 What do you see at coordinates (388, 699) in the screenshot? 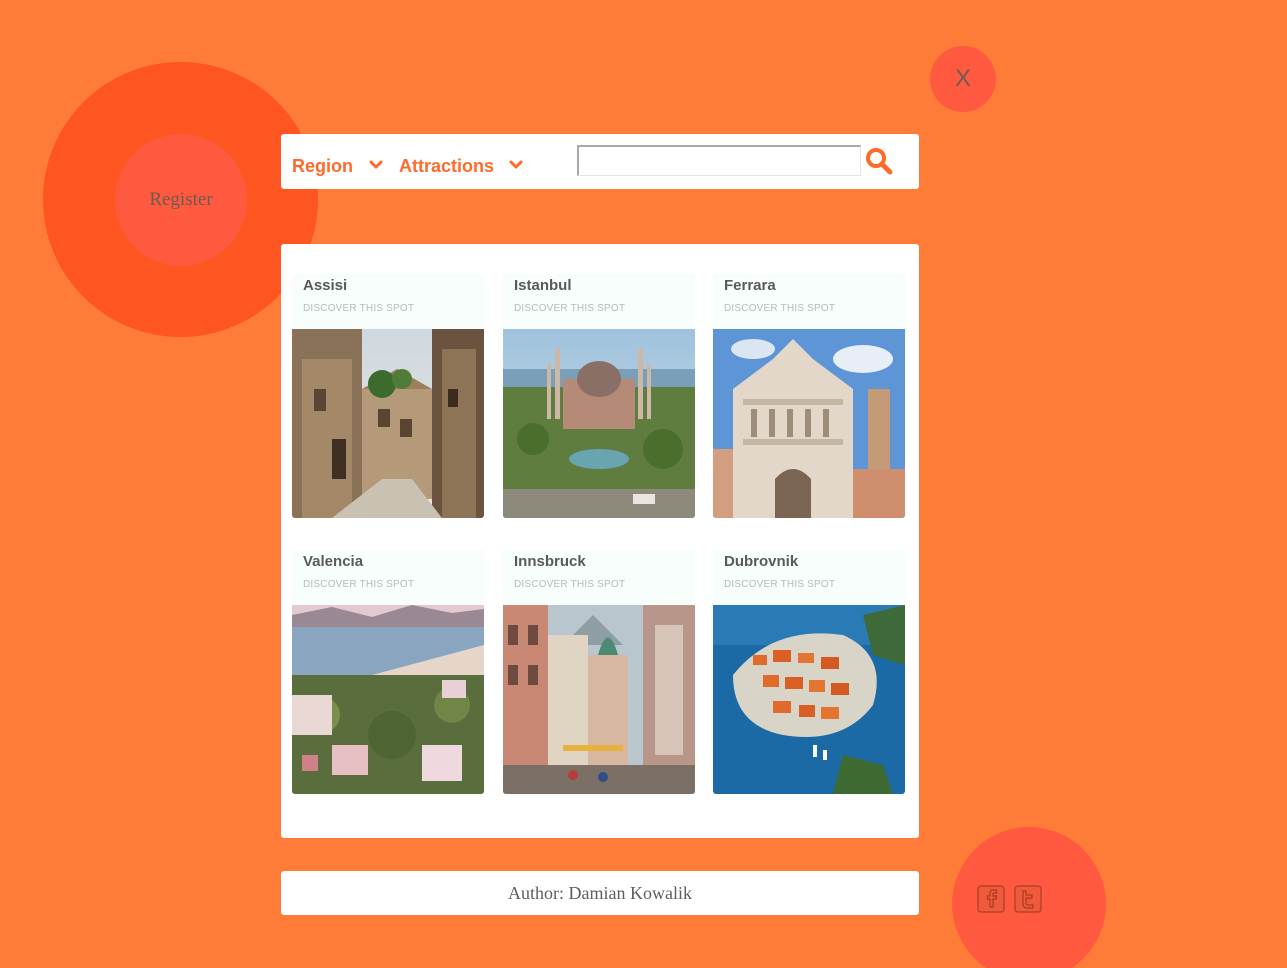
I see `valencia-photo` at bounding box center [388, 699].